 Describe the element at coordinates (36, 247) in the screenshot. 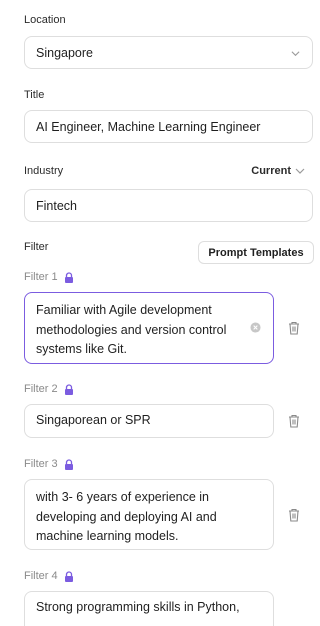

I see `filter-label: Filter` at that location.